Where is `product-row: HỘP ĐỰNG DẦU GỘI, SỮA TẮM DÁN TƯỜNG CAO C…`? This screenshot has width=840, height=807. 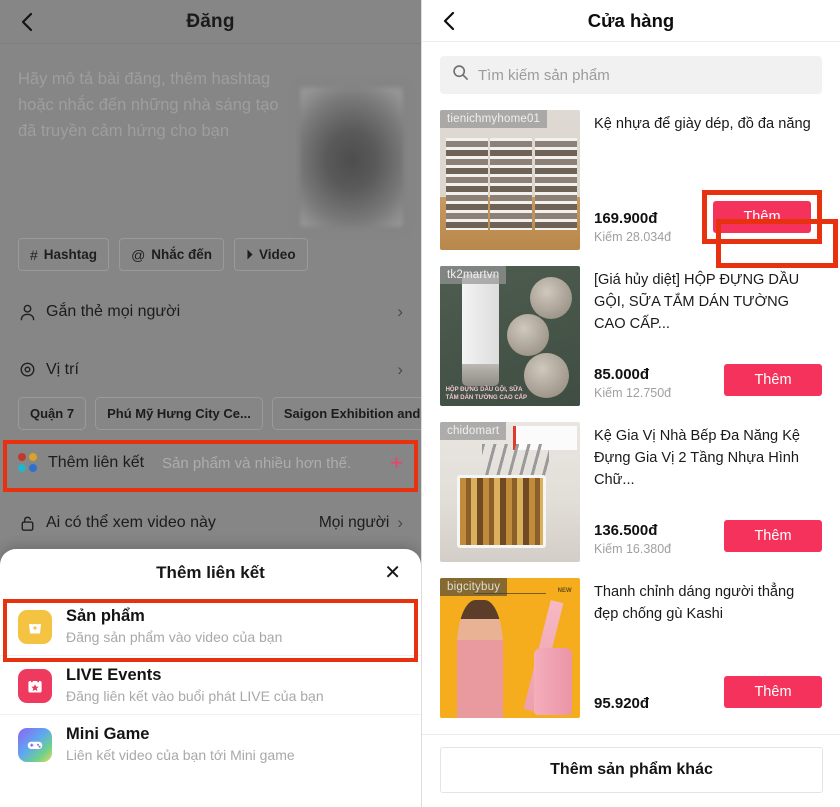
product-row: HỘP ĐỰNG DẦU GỘI, SỮA TẮM DÁN TƯỜNG CAO C… is located at coordinates (631, 338).